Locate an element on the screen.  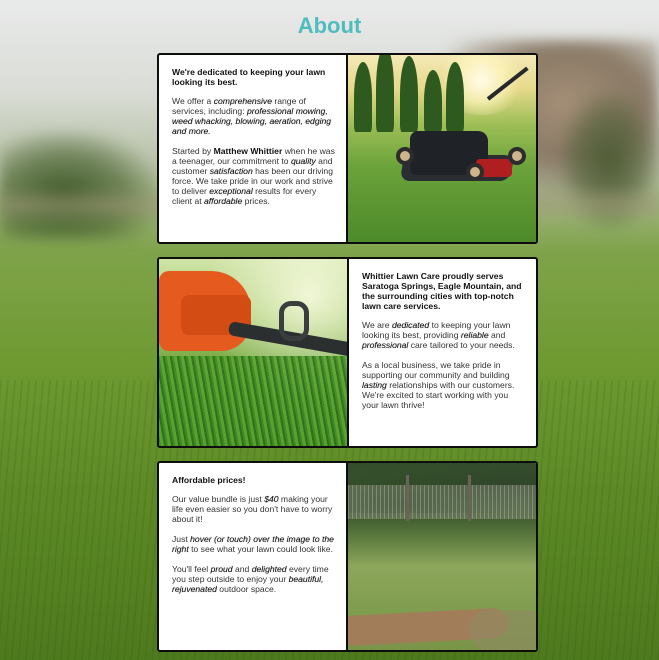
before-after-lawn-image is located at coordinates (442, 556).